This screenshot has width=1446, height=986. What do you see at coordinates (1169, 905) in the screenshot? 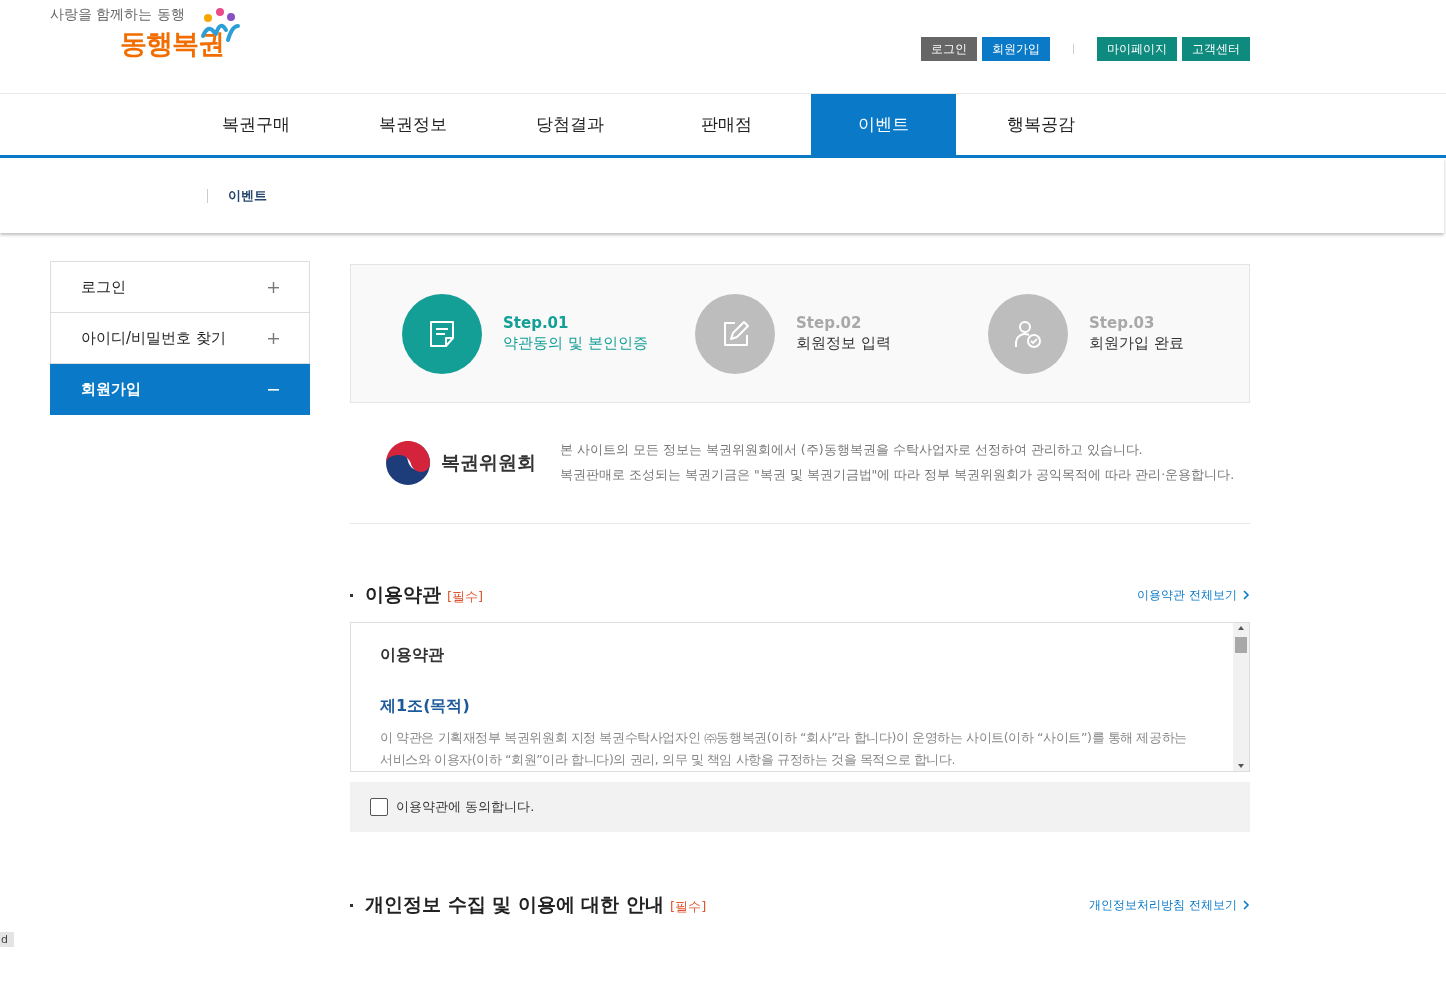
I see `view-all-link: 개인정보처리방침 전체보기` at bounding box center [1169, 905].